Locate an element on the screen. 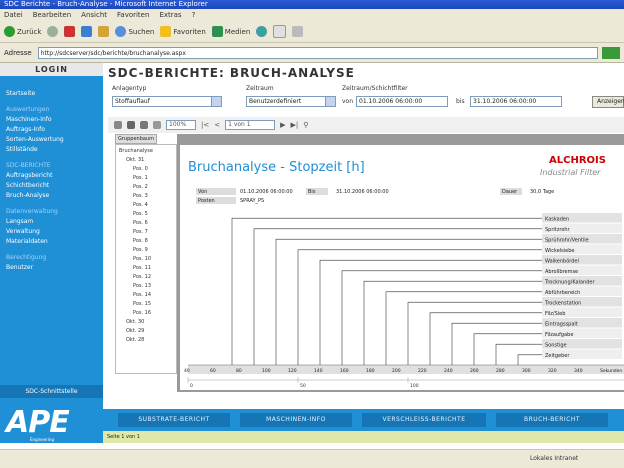 Image resolution: width=624 pixels, height=468 pixels. tree-node: Pos. 16 is located at coordinates (142, 313).